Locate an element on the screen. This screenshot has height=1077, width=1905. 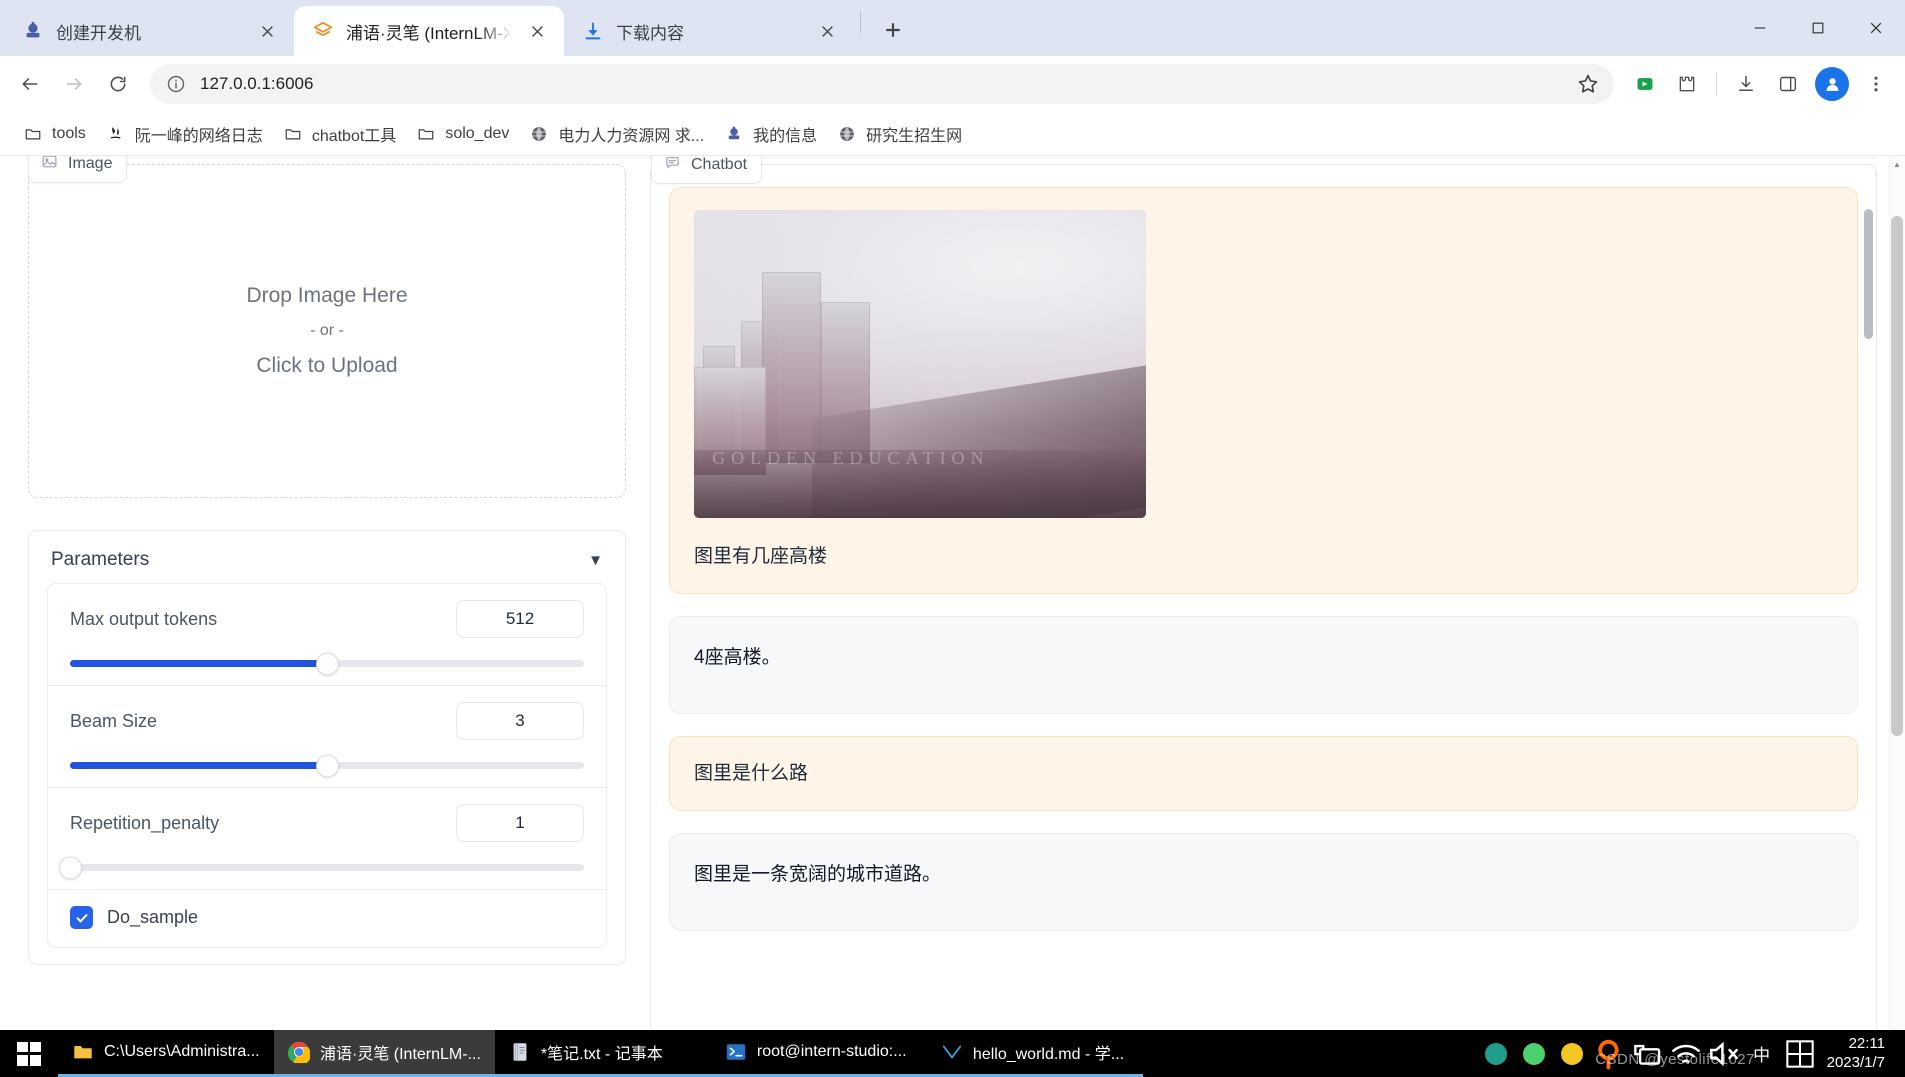
page-scrollbar: ▲ ▼ is located at coordinates (1897, 616).